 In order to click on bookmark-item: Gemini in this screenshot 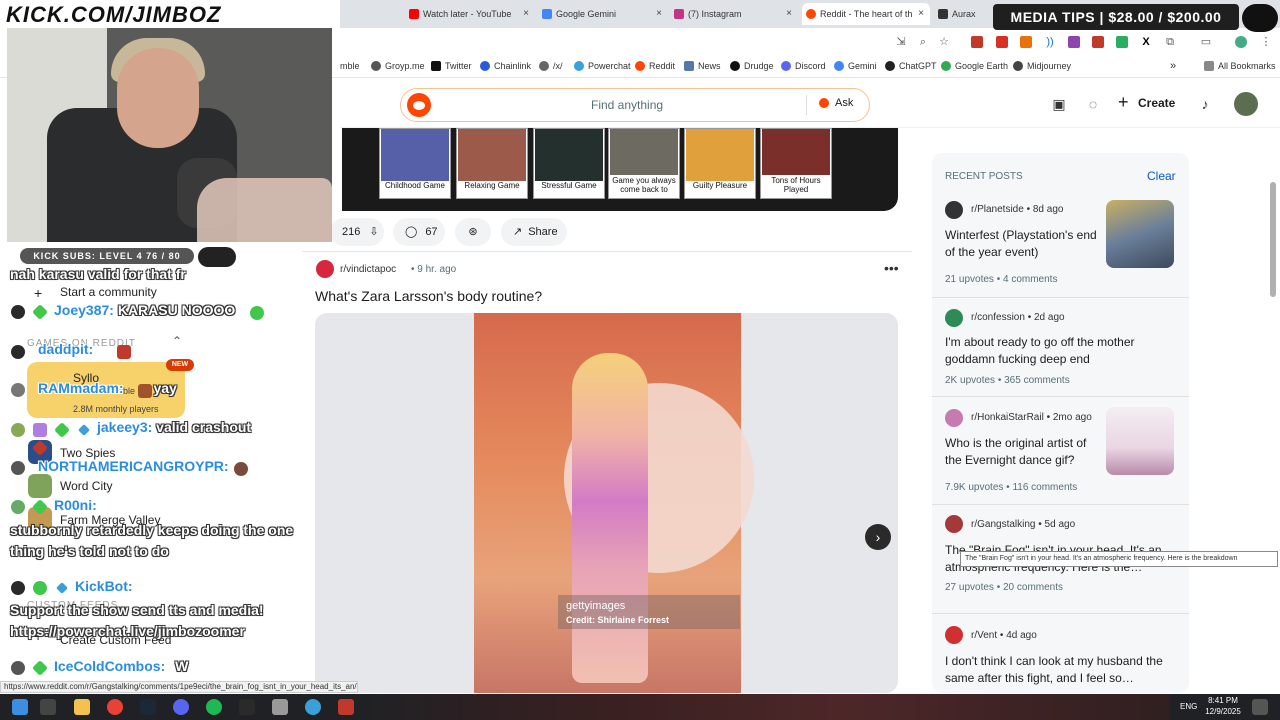, I will do `click(855, 66)`.